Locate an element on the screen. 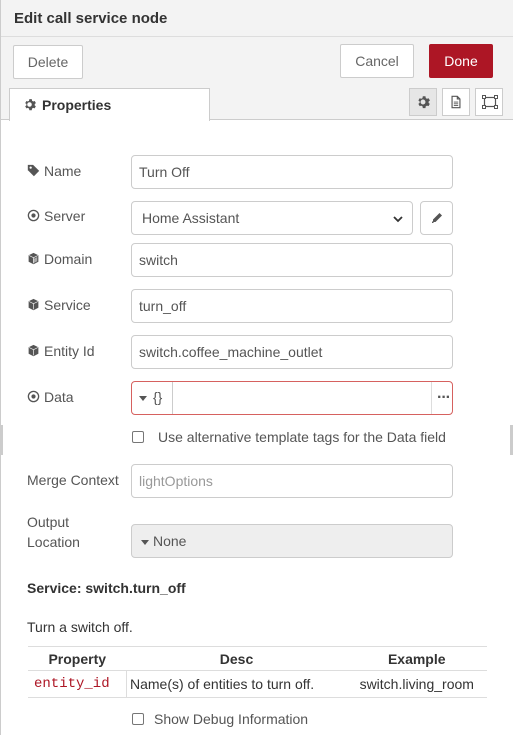  output-location-select: None is located at coordinates (292, 541).